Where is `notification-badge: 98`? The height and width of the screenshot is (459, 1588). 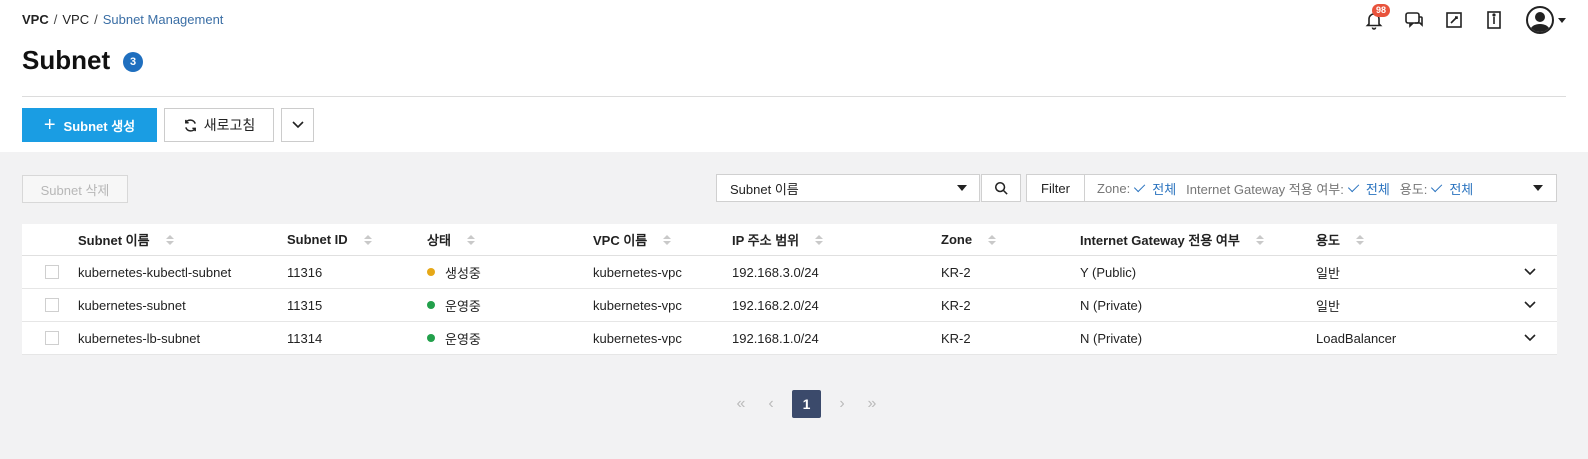
notification-badge: 98 is located at coordinates (1381, 10).